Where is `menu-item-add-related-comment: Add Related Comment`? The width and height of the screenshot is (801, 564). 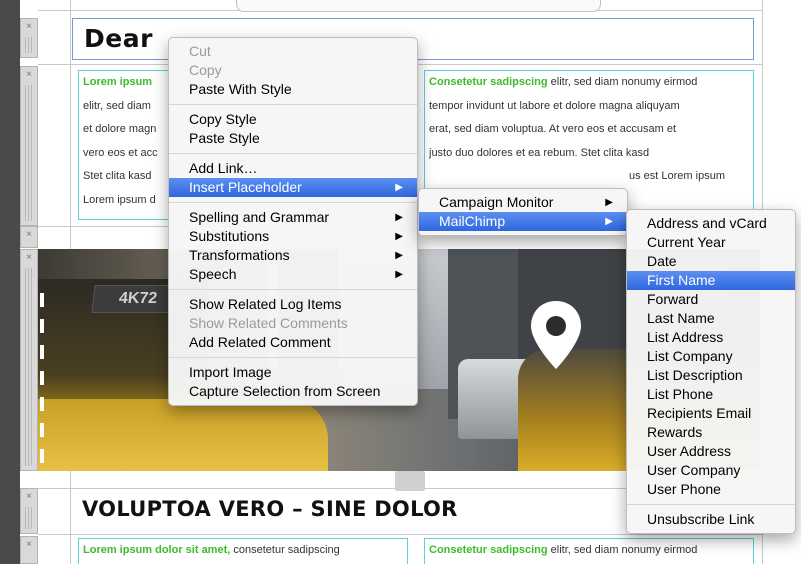
menu-item-add-related-comment: Add Related Comment is located at coordinates (293, 342).